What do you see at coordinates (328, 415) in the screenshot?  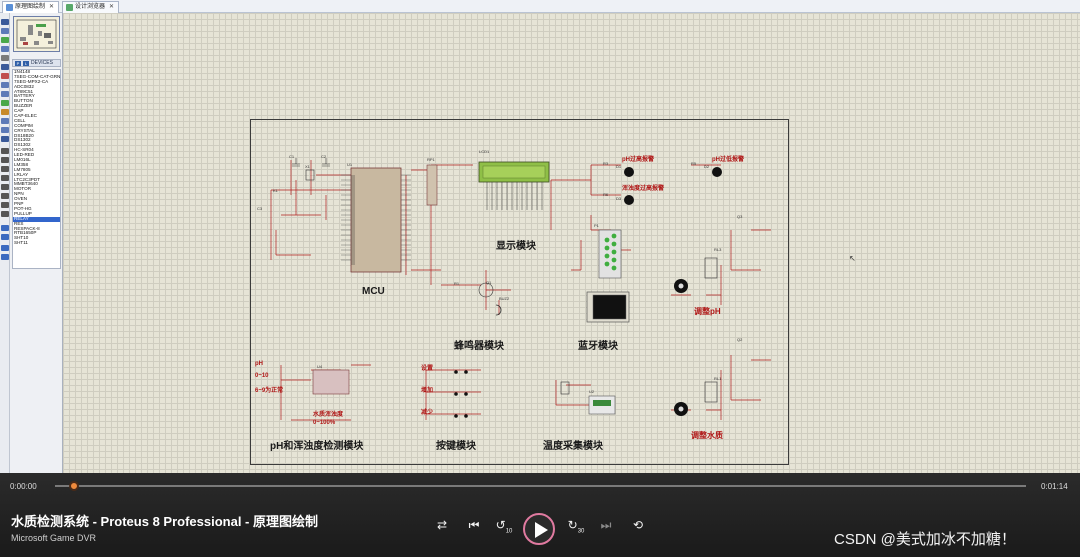 I see `label-turbidity-desc: 水质浑浊度` at bounding box center [328, 415].